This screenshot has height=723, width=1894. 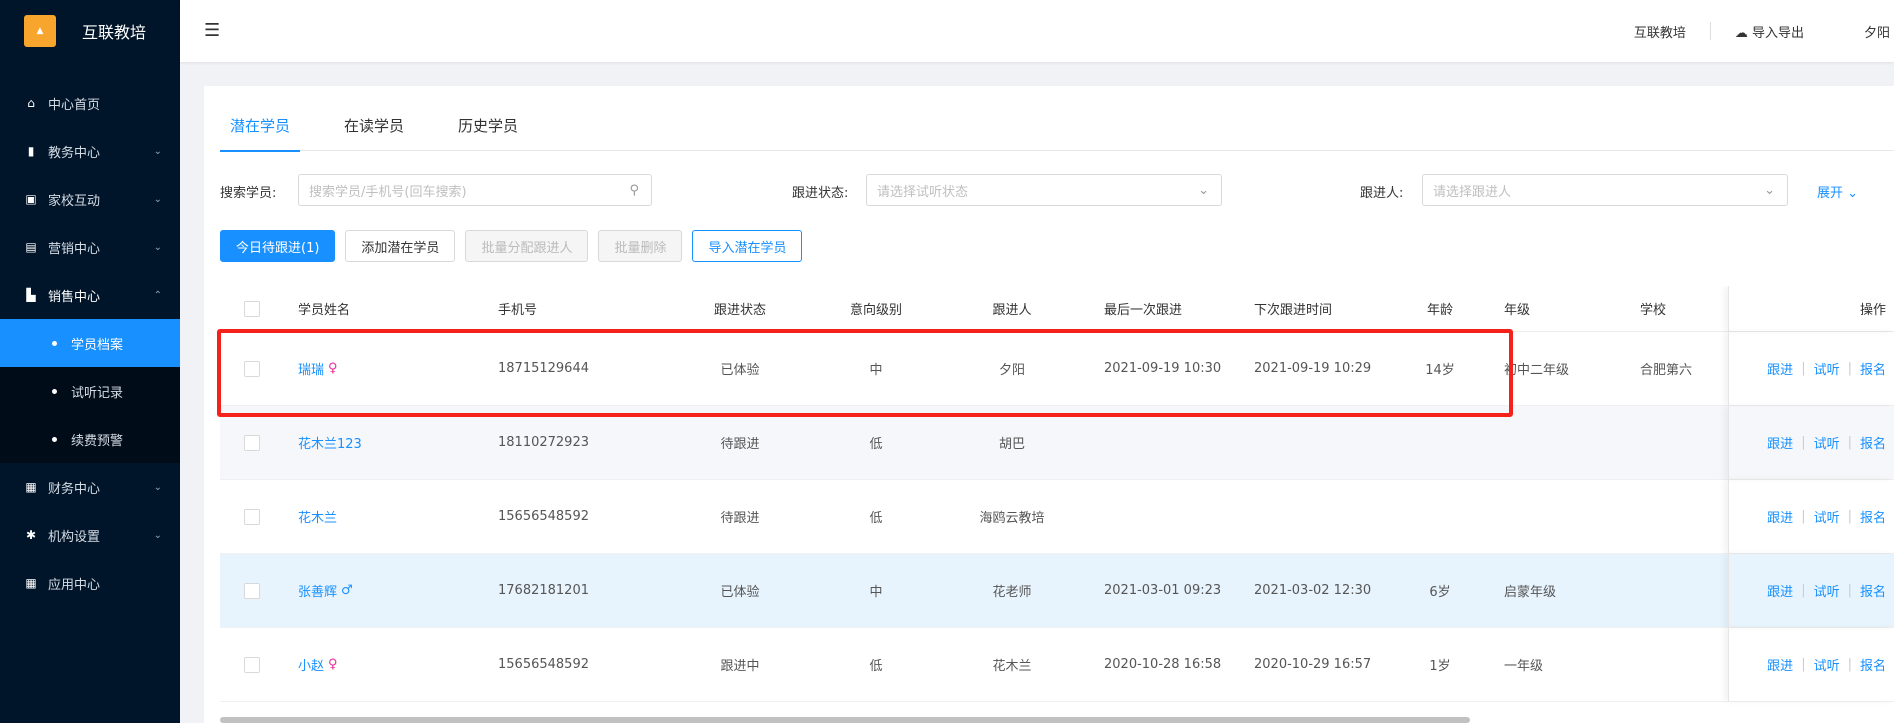 What do you see at coordinates (845, 720) in the screenshot?
I see `horizontal-scrollbar` at bounding box center [845, 720].